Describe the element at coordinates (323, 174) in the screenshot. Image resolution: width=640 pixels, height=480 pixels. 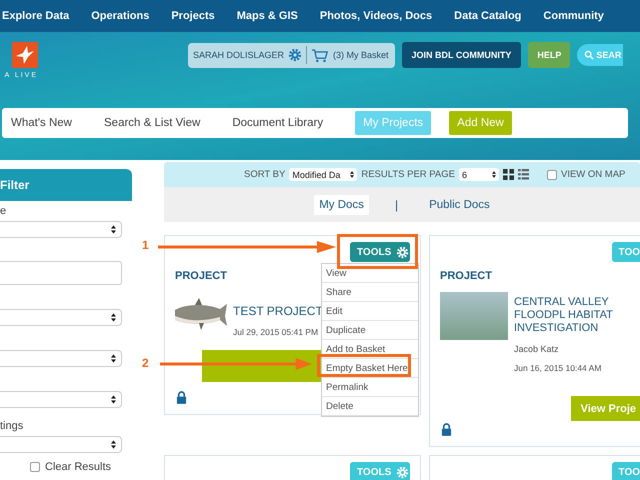
I see `sort-select: Modified Da` at that location.